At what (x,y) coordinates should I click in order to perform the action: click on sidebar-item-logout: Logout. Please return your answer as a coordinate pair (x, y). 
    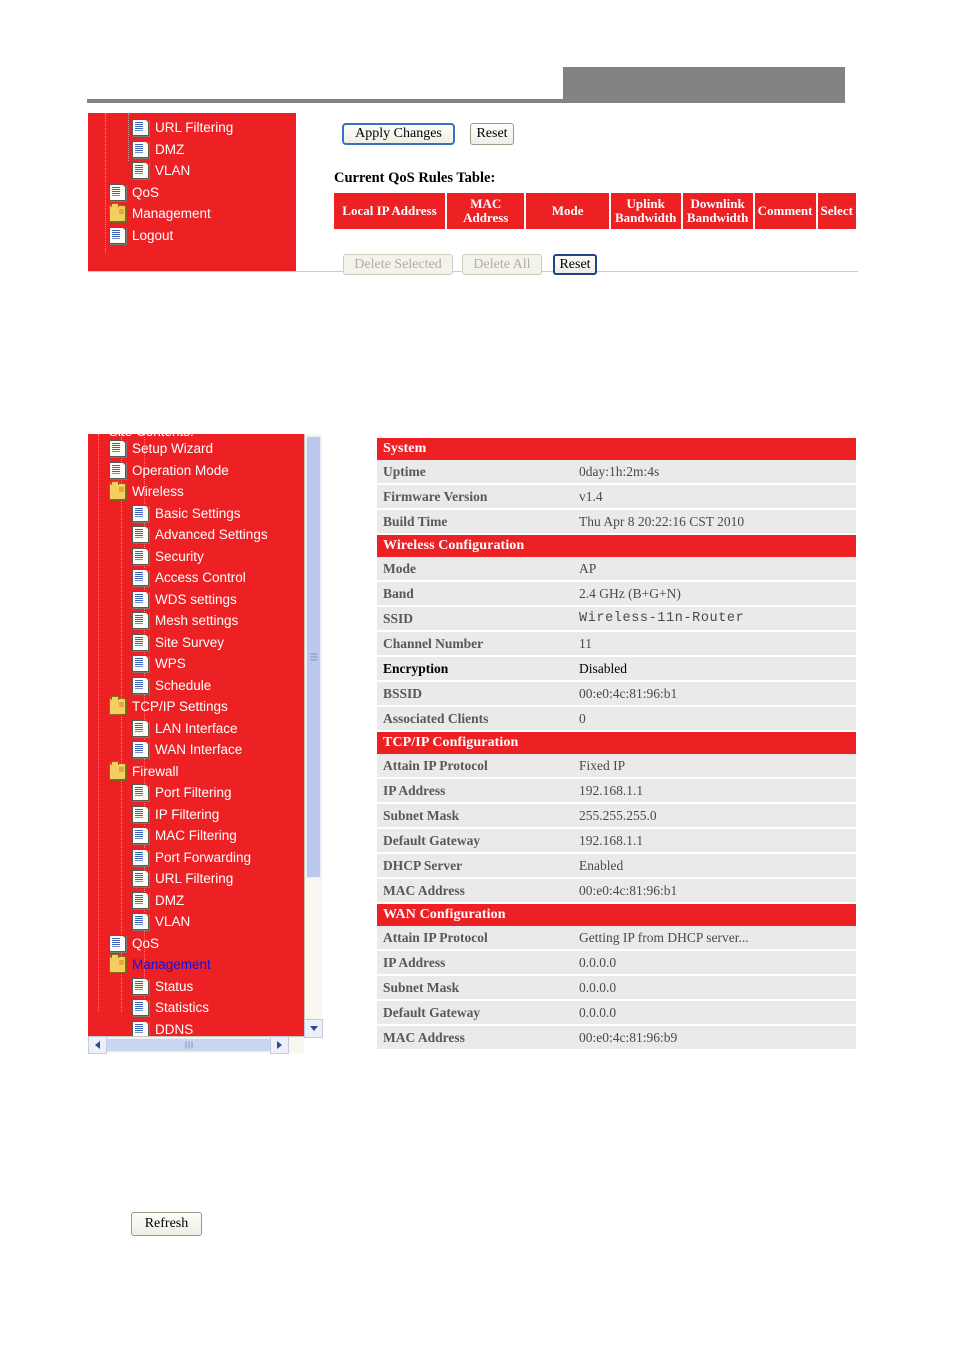
    Looking at the image, I should click on (192, 236).